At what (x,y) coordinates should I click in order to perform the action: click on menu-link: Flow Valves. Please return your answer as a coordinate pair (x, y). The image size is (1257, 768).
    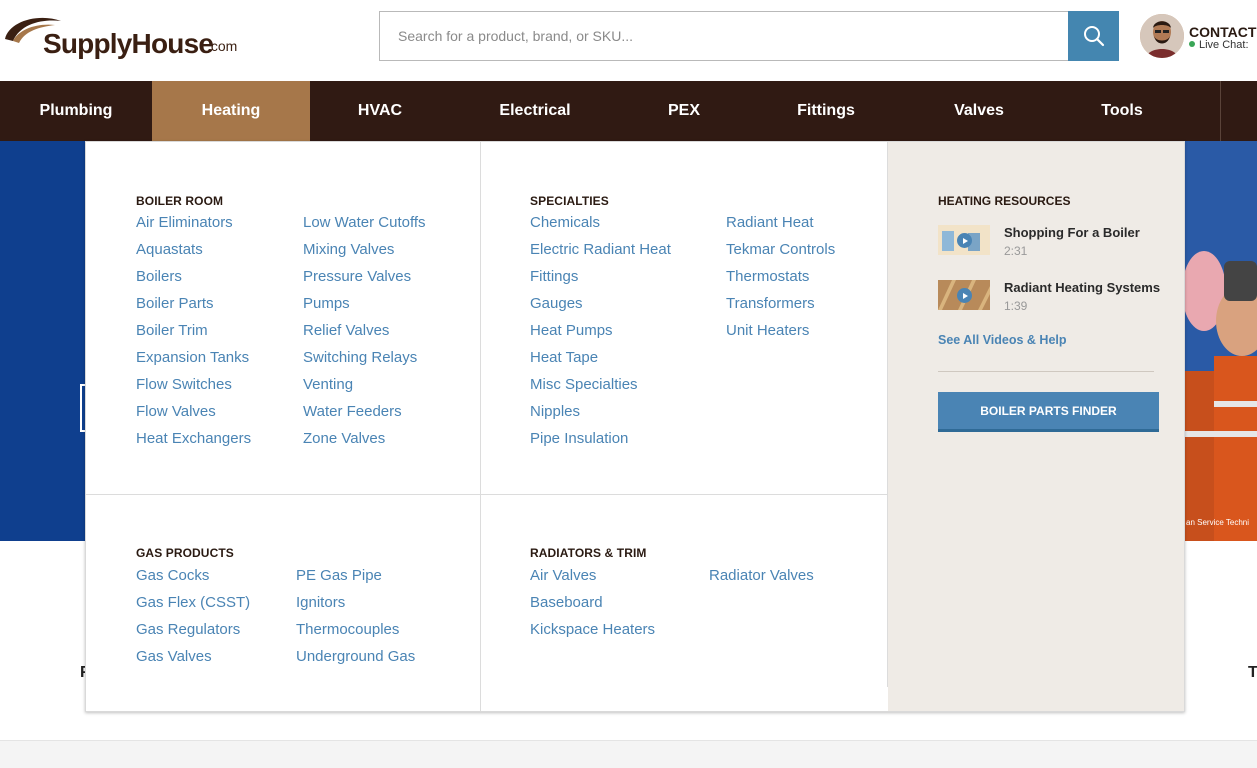
    Looking at the image, I should click on (193, 411).